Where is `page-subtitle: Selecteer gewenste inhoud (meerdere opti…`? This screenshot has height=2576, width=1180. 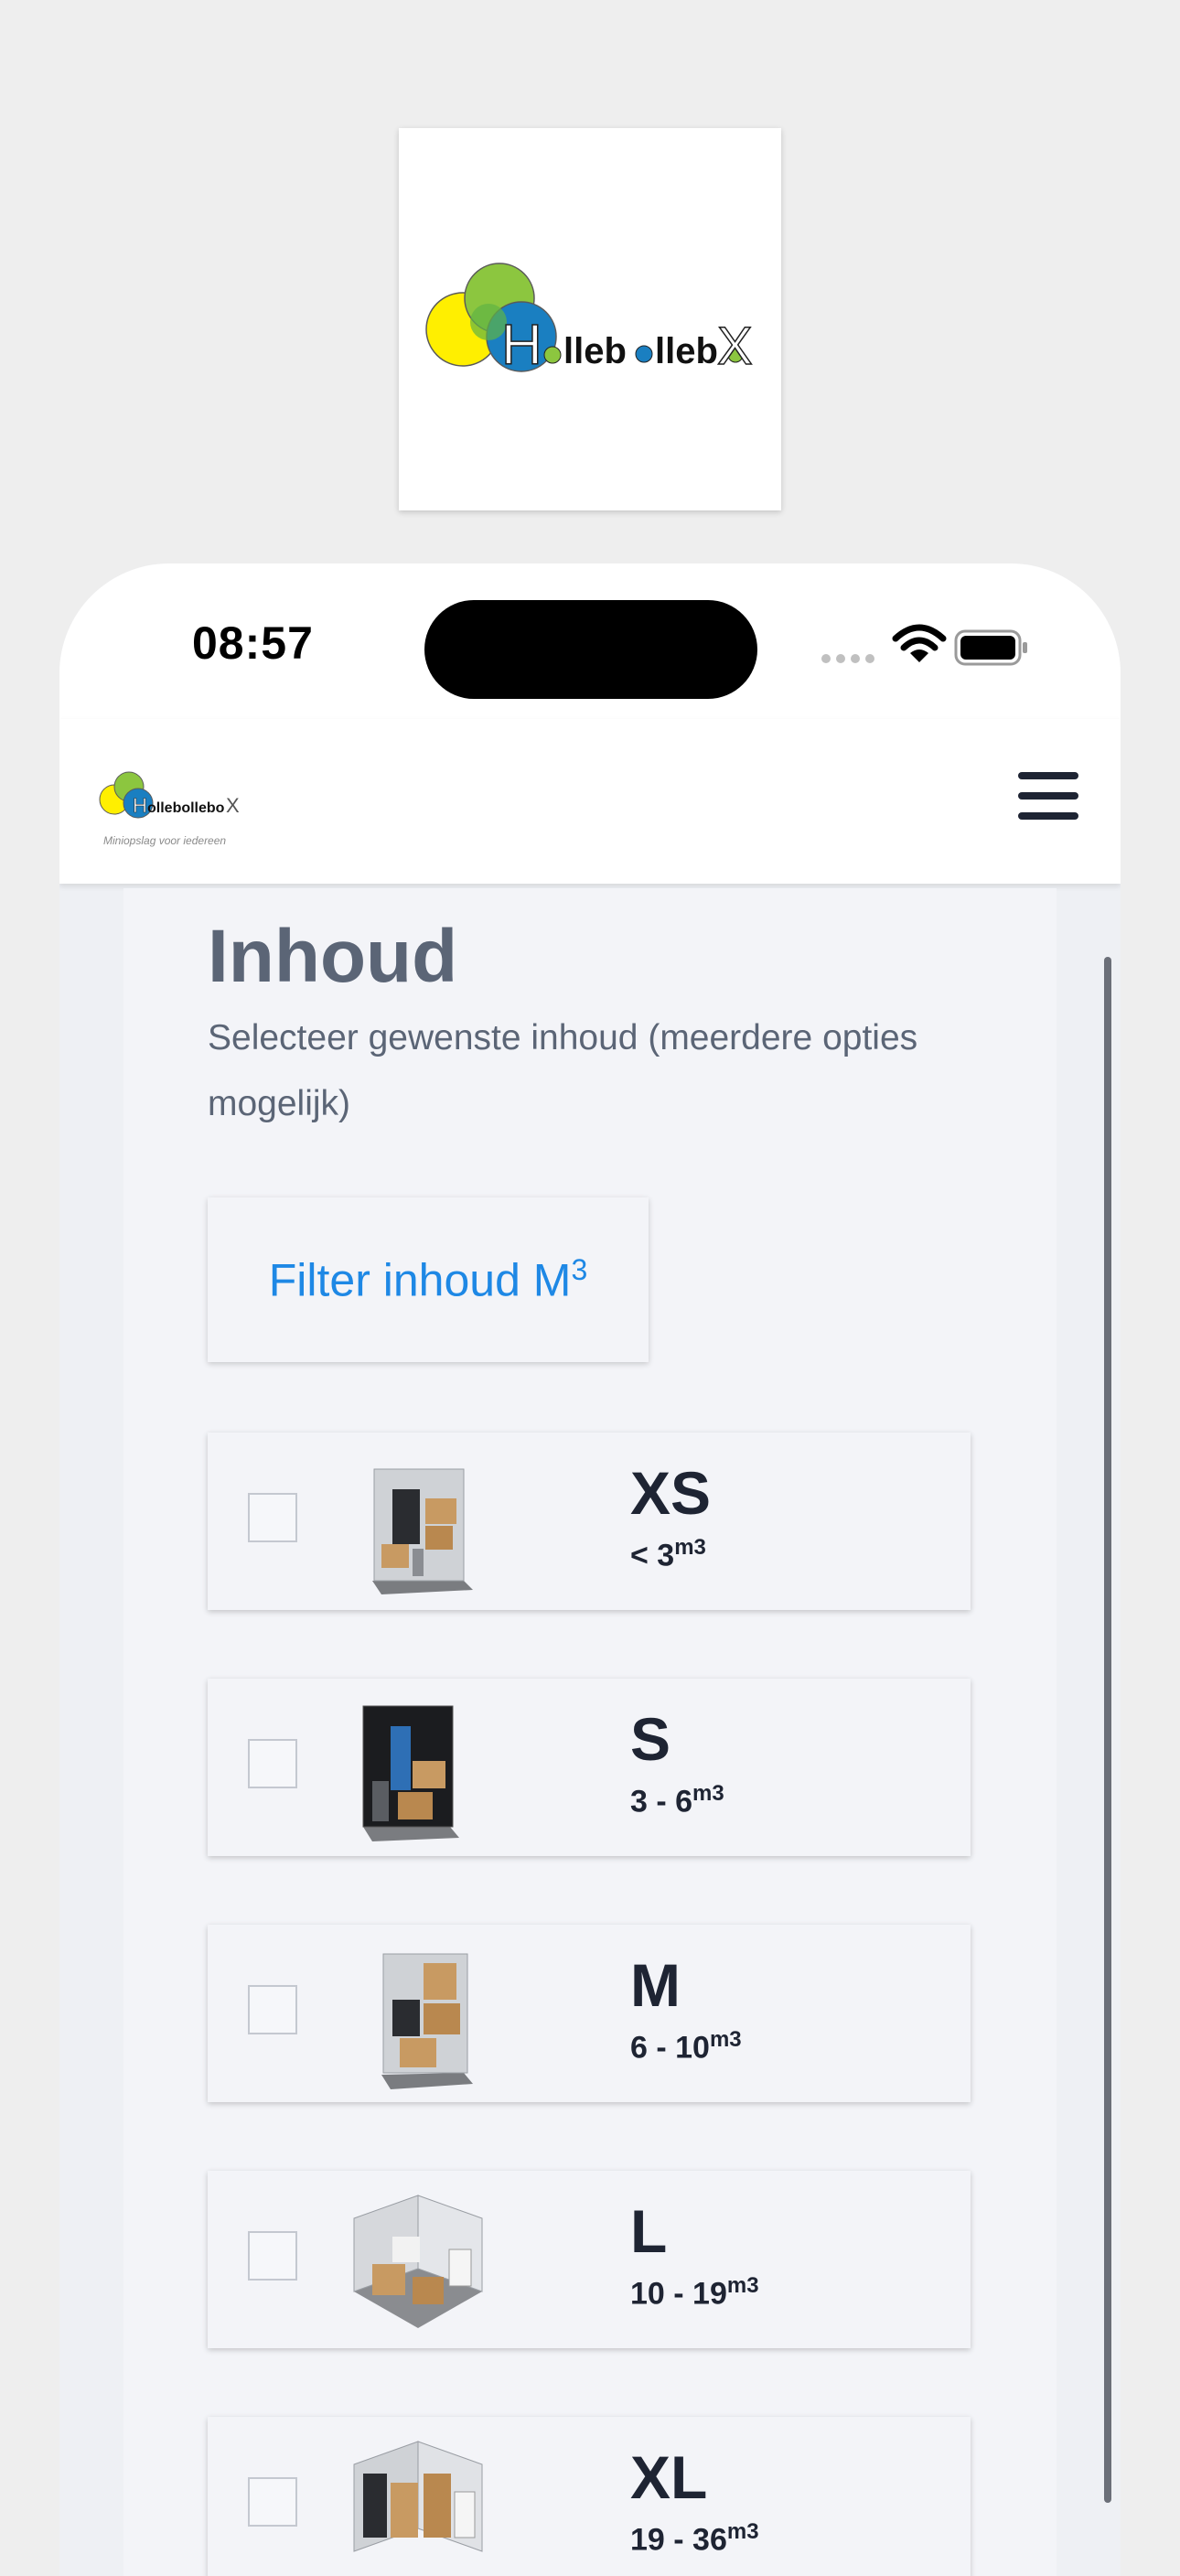
page-subtitle: Selecteer gewenste inhoud (meerdere opti… is located at coordinates (563, 1070).